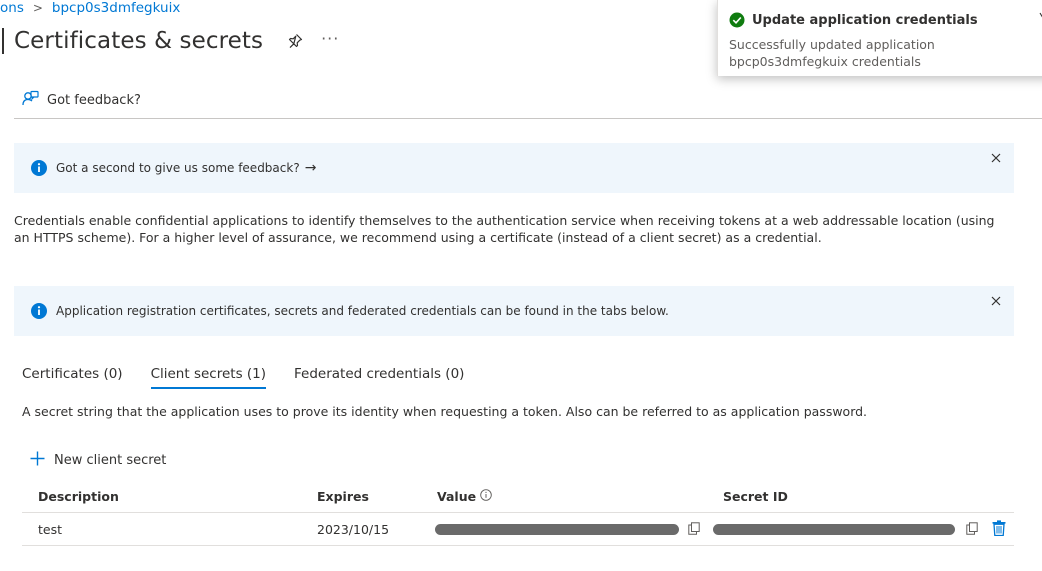 The height and width of the screenshot is (571, 1042). What do you see at coordinates (139, 41) in the screenshot?
I see `page-title: Certificates & secrets` at bounding box center [139, 41].